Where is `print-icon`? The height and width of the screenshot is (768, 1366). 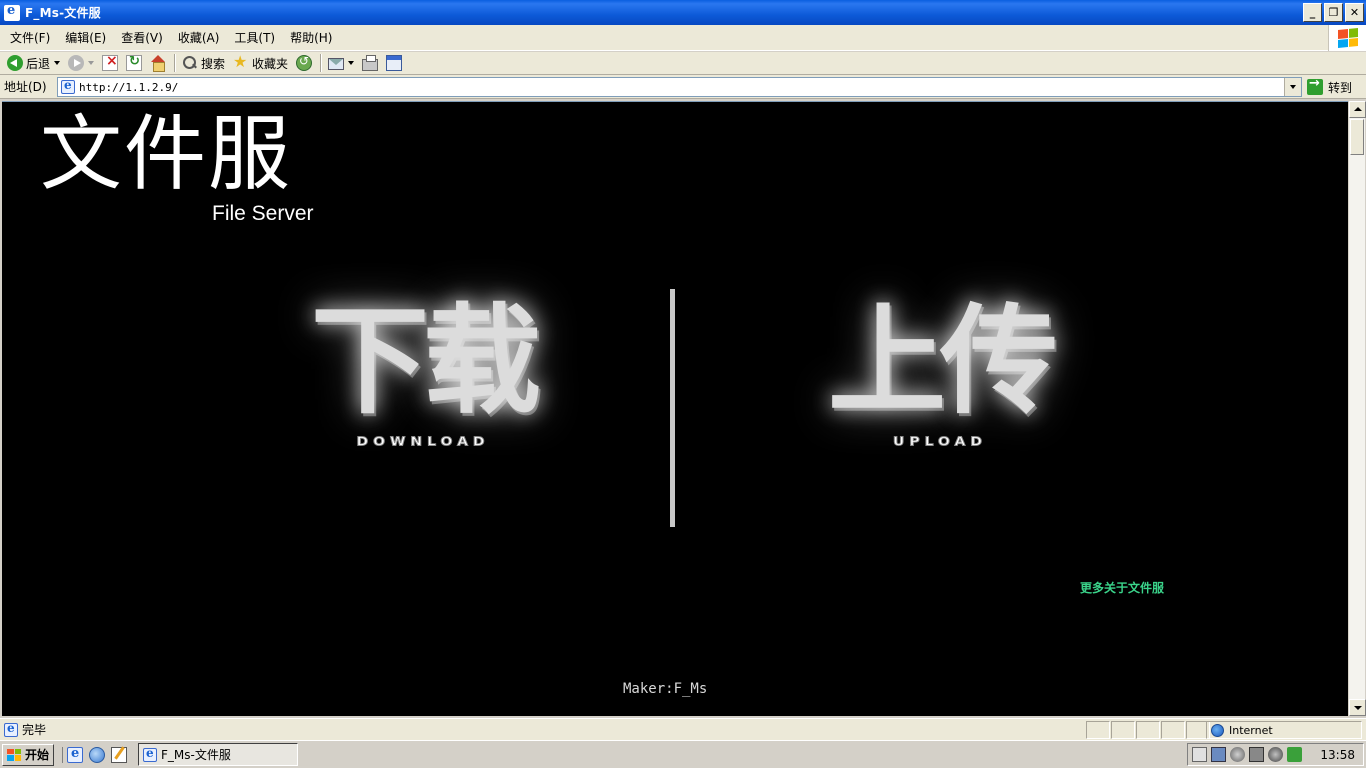 print-icon is located at coordinates (370, 62).